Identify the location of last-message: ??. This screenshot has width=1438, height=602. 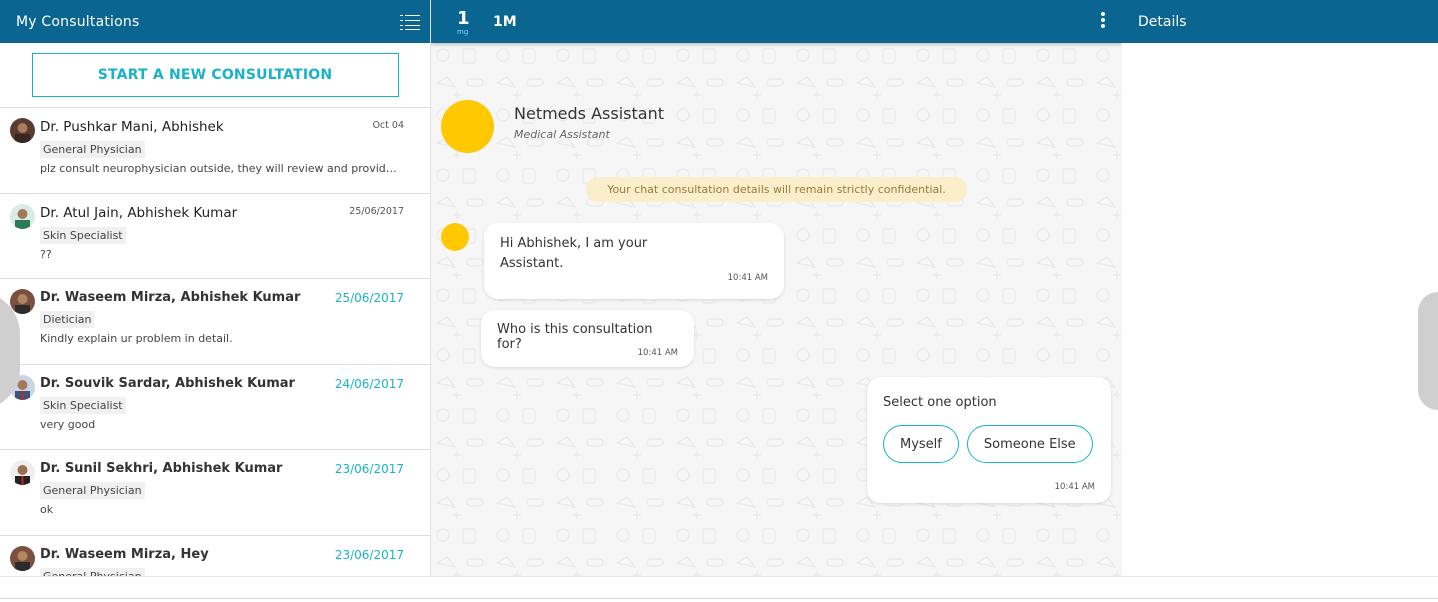
(46, 254).